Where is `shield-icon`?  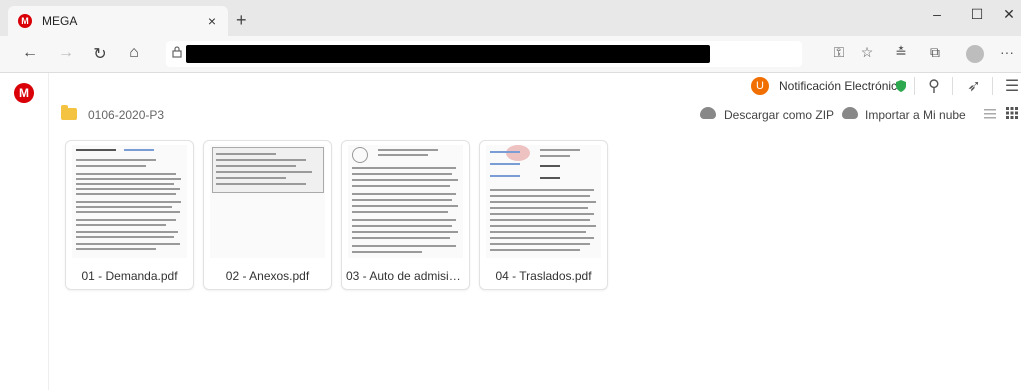
shield-icon is located at coordinates (901, 86).